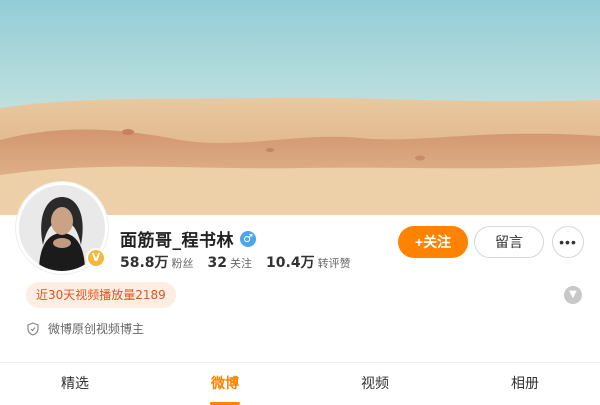 The image size is (600, 405). What do you see at coordinates (290, 263) in the screenshot?
I see `stat-value: 10.4万` at bounding box center [290, 263].